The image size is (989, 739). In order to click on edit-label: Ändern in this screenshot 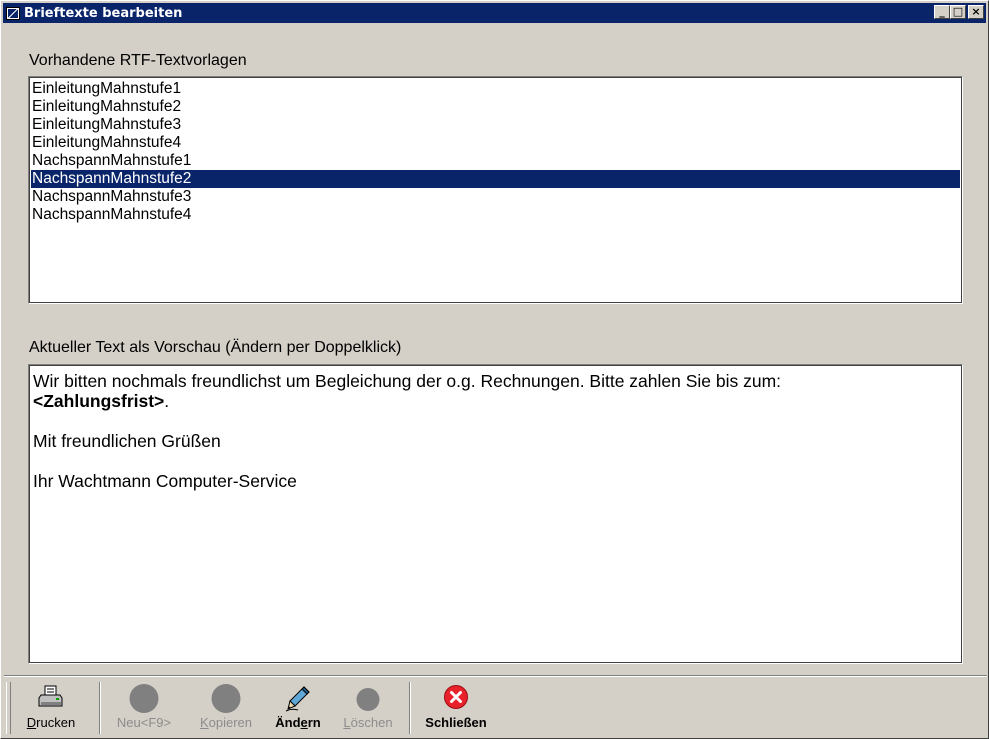, I will do `click(298, 722)`.